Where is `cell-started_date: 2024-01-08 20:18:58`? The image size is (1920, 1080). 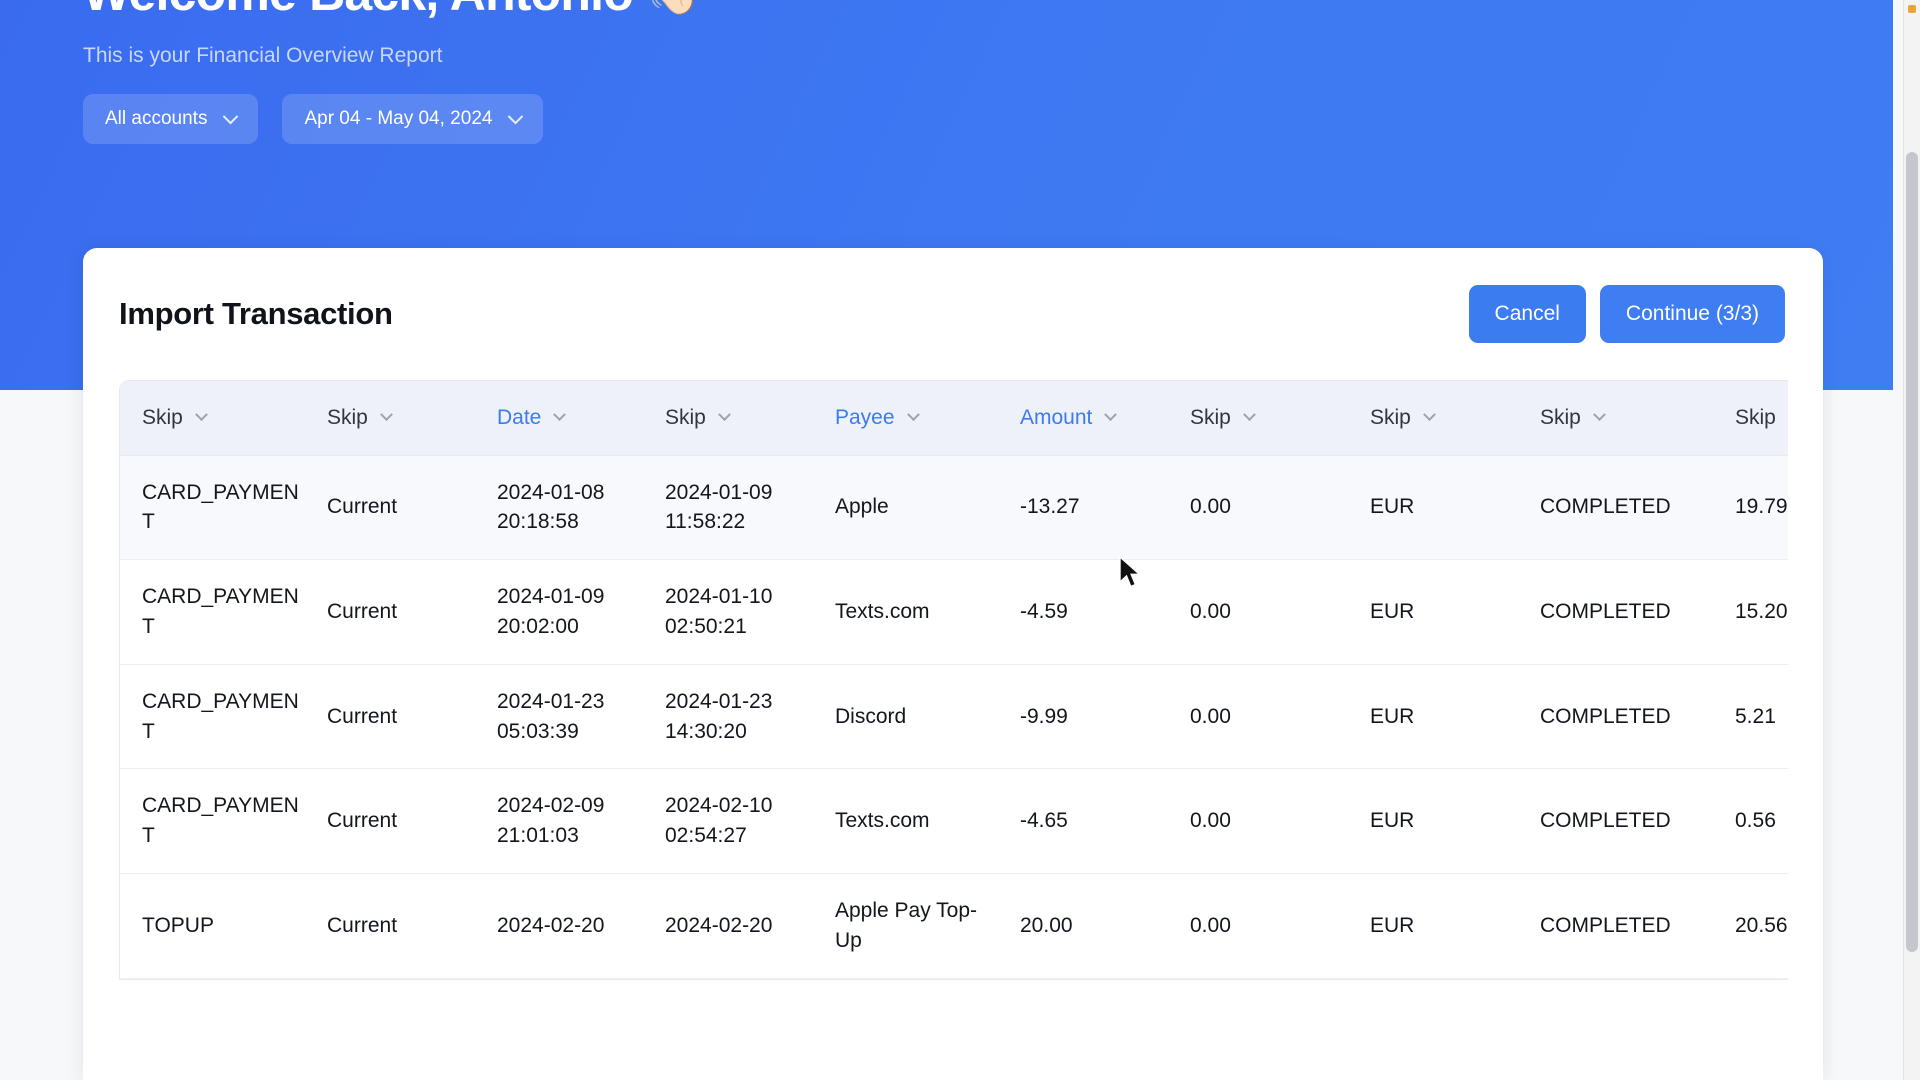
cell-started_date: 2024-01-08 20:18:58 is located at coordinates (559, 508).